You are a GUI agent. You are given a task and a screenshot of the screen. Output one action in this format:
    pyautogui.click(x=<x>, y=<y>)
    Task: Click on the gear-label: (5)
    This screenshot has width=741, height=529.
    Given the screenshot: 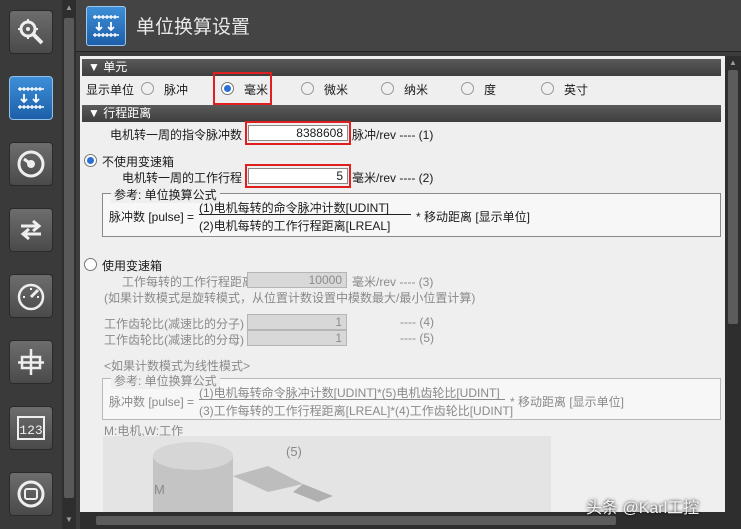 What is the action you would take?
    pyautogui.click(x=294, y=451)
    